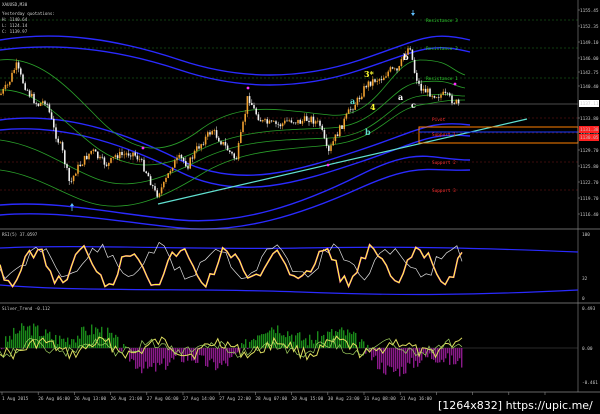  What do you see at coordinates (380, 399) in the screenshot?
I see `time-tick-label: 31 Aug 08:00` at bounding box center [380, 399].